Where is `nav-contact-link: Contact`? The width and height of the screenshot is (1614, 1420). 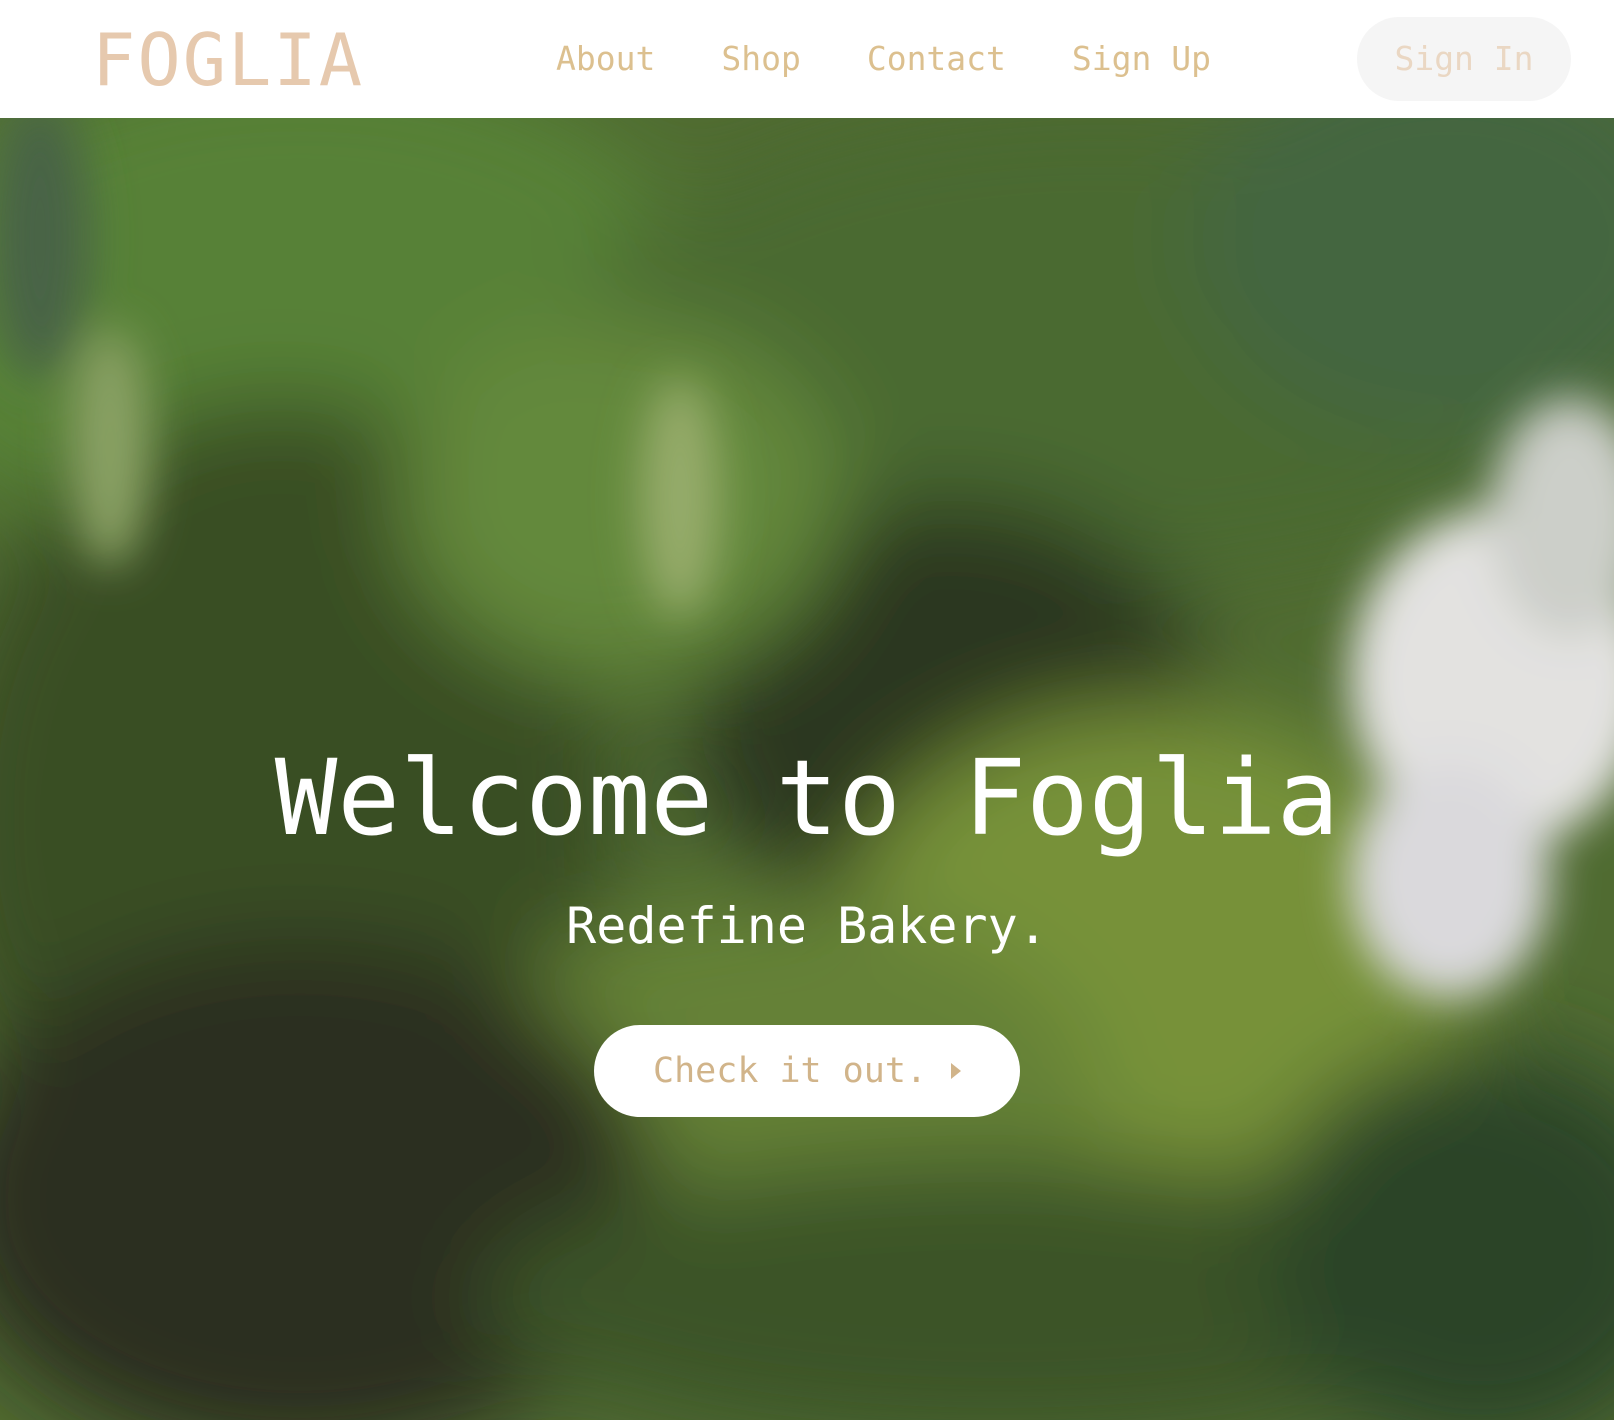 nav-contact-link: Contact is located at coordinates (936, 59).